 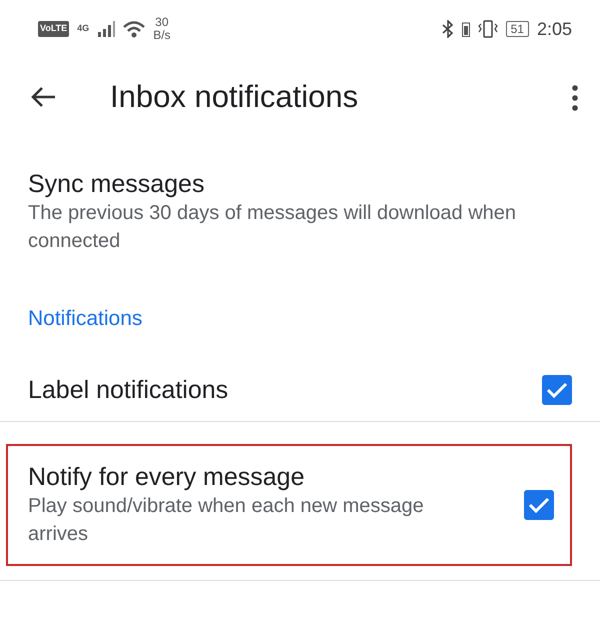 I want to click on setting-title: Sync messages, so click(x=117, y=184).